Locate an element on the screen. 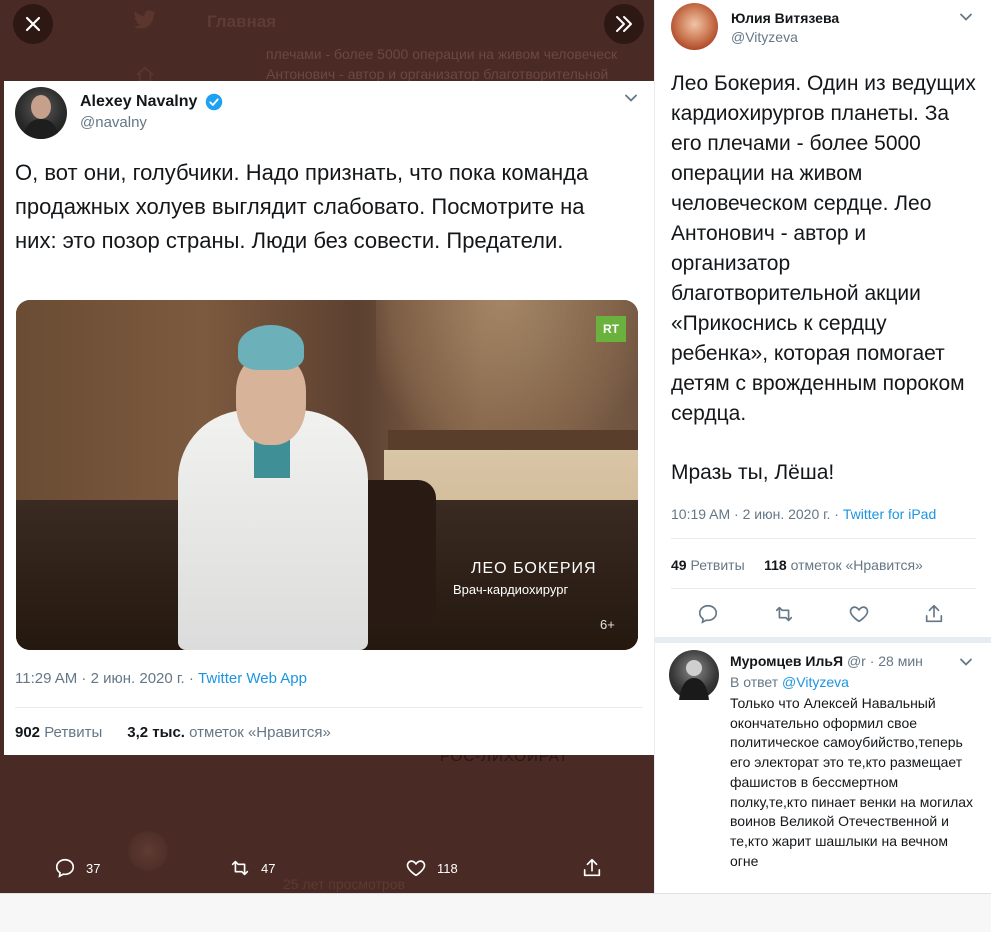  like-count: 118 is located at coordinates (447, 868).